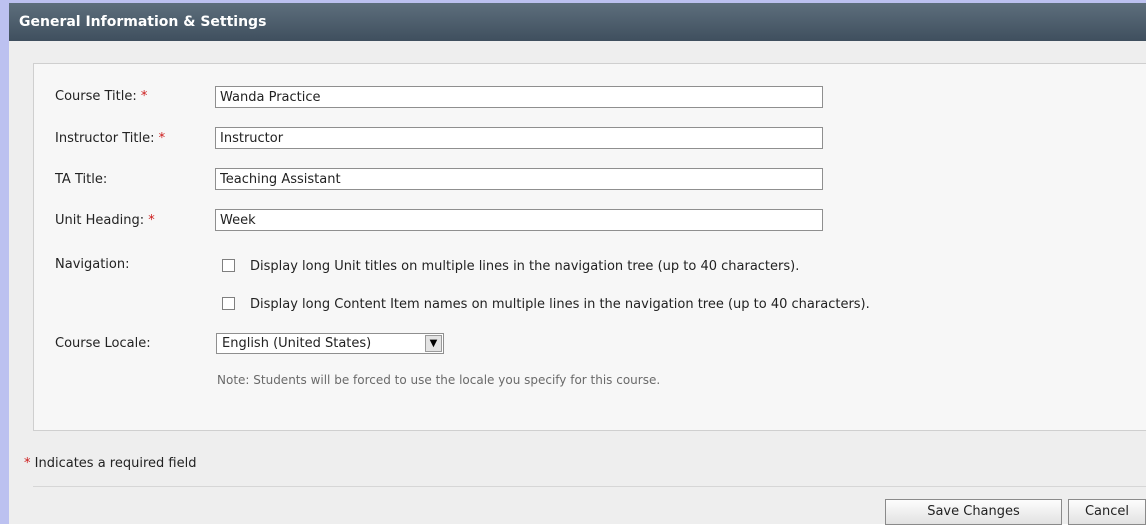  What do you see at coordinates (115, 463) in the screenshot?
I see `required-field-note-text: Indicates a required field` at bounding box center [115, 463].